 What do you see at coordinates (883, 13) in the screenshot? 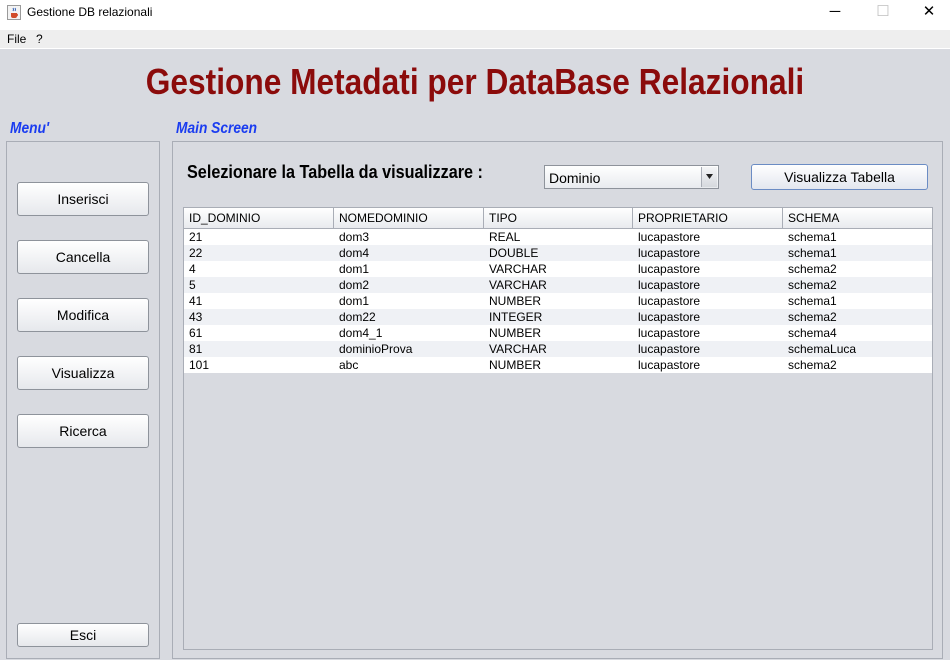
I see `maximize-button: ☐` at bounding box center [883, 13].